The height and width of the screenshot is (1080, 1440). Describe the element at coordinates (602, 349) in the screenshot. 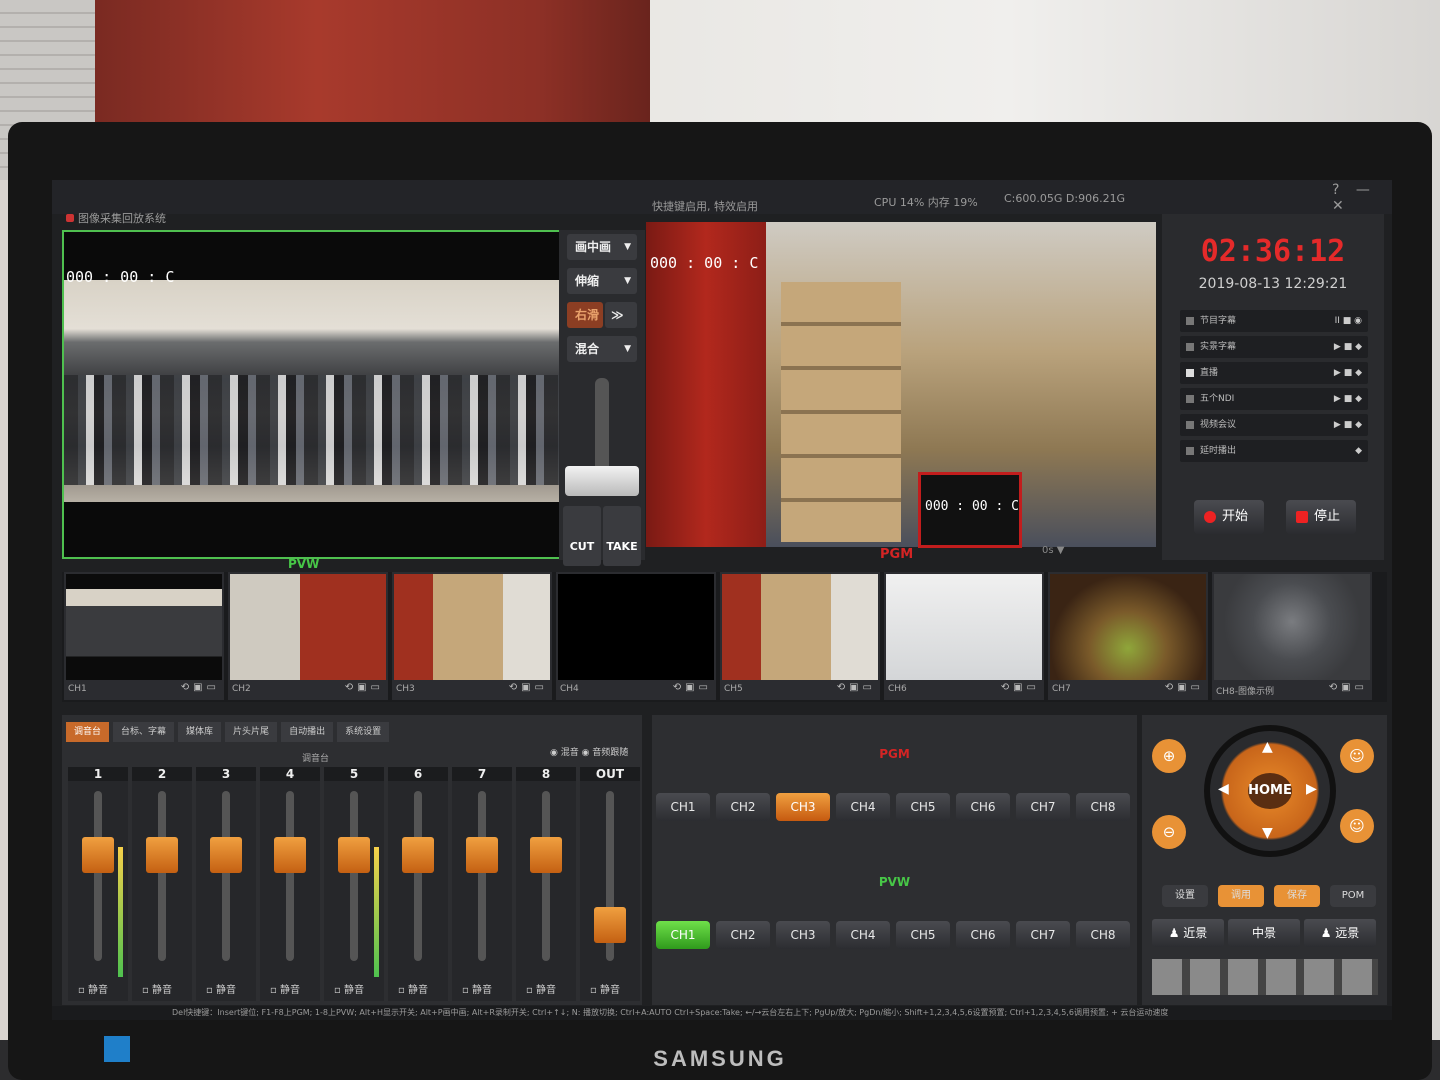

I see `mix-dropdown: 混合 ▼` at that location.